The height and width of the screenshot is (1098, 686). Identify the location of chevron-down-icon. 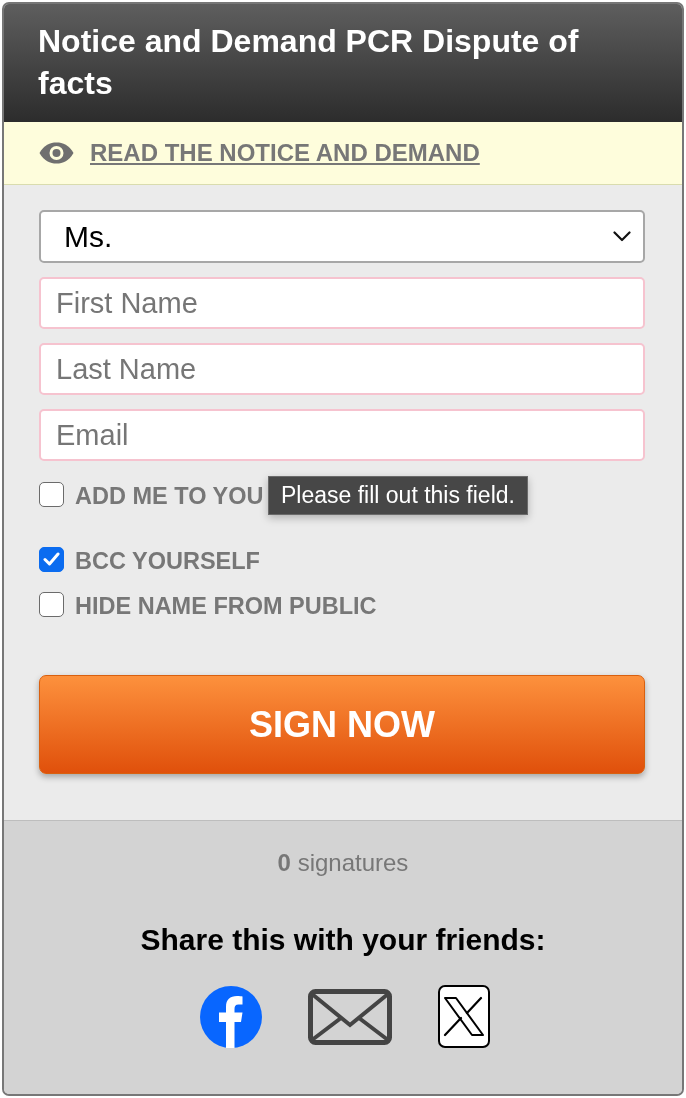
(622, 236).